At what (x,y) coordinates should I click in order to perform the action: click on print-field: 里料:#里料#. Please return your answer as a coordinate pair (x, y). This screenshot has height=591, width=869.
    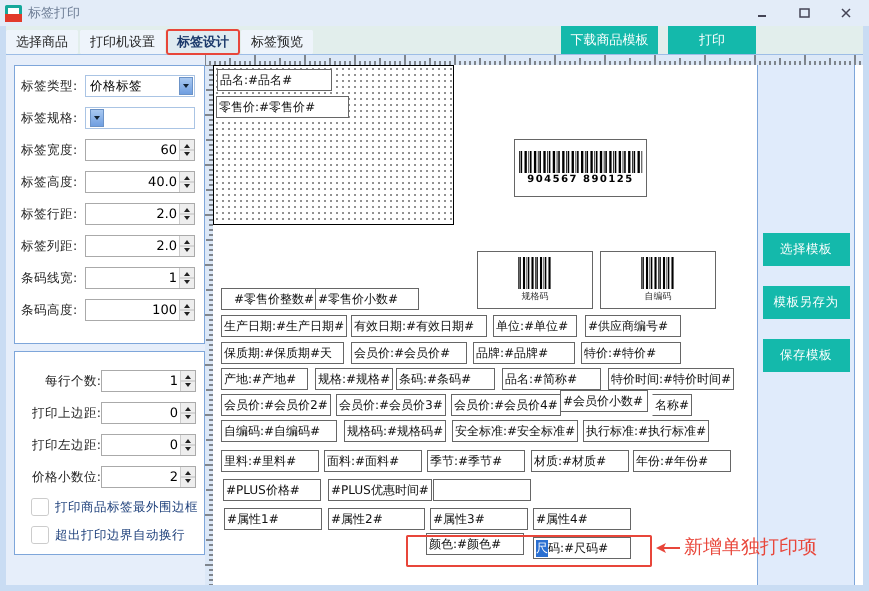
    Looking at the image, I should click on (270, 461).